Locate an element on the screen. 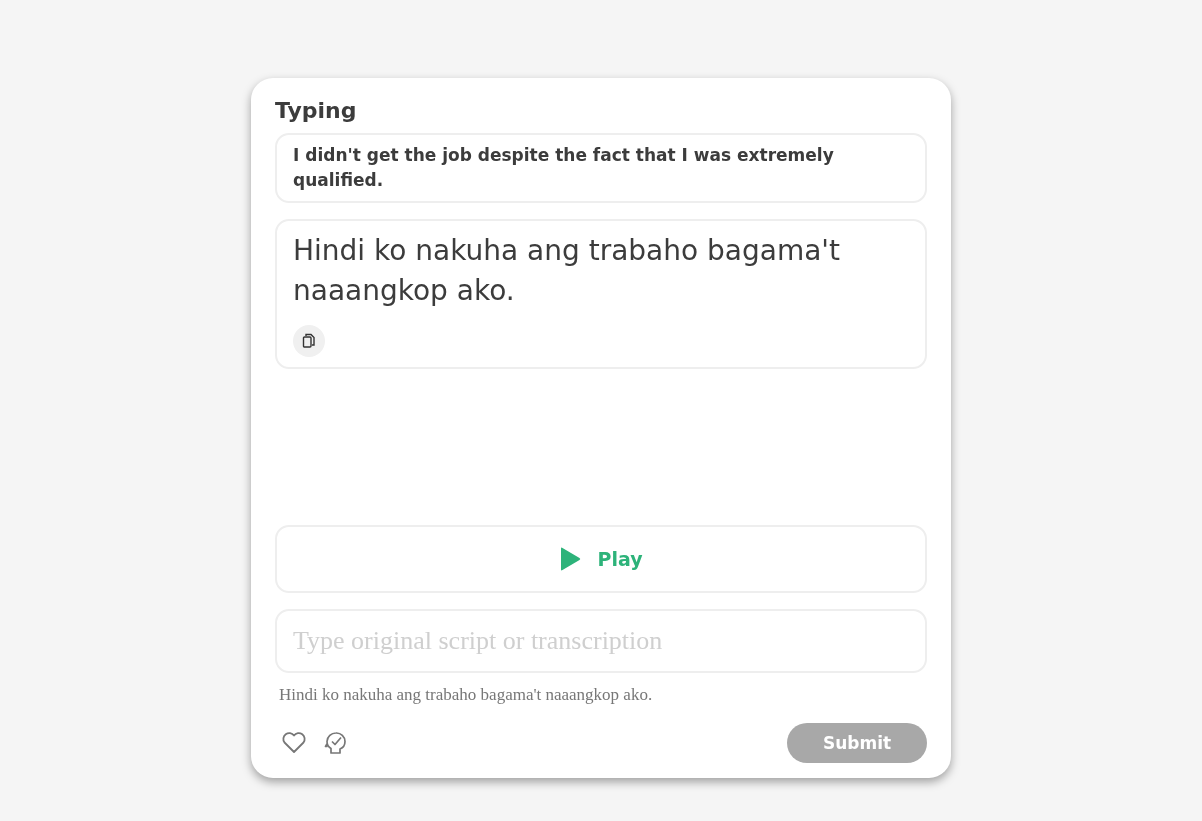  copy-button is located at coordinates (309, 341).